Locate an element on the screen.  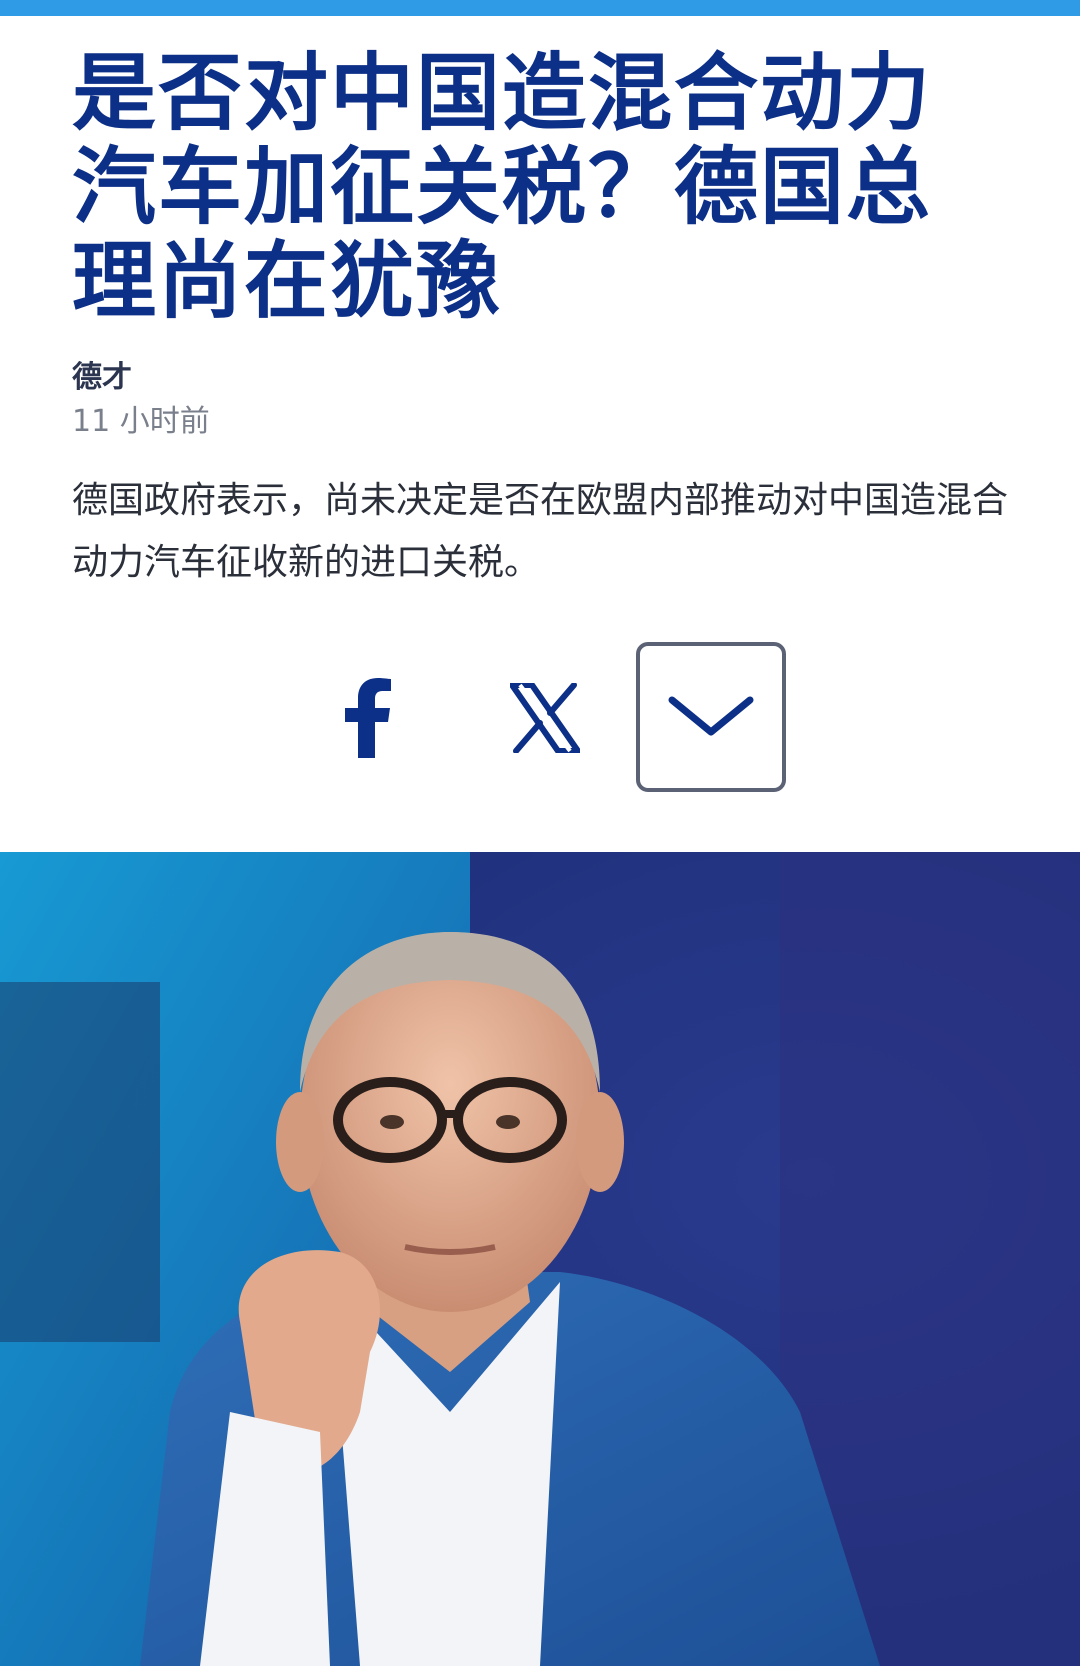
facebook-icon is located at coordinates (368, 718).